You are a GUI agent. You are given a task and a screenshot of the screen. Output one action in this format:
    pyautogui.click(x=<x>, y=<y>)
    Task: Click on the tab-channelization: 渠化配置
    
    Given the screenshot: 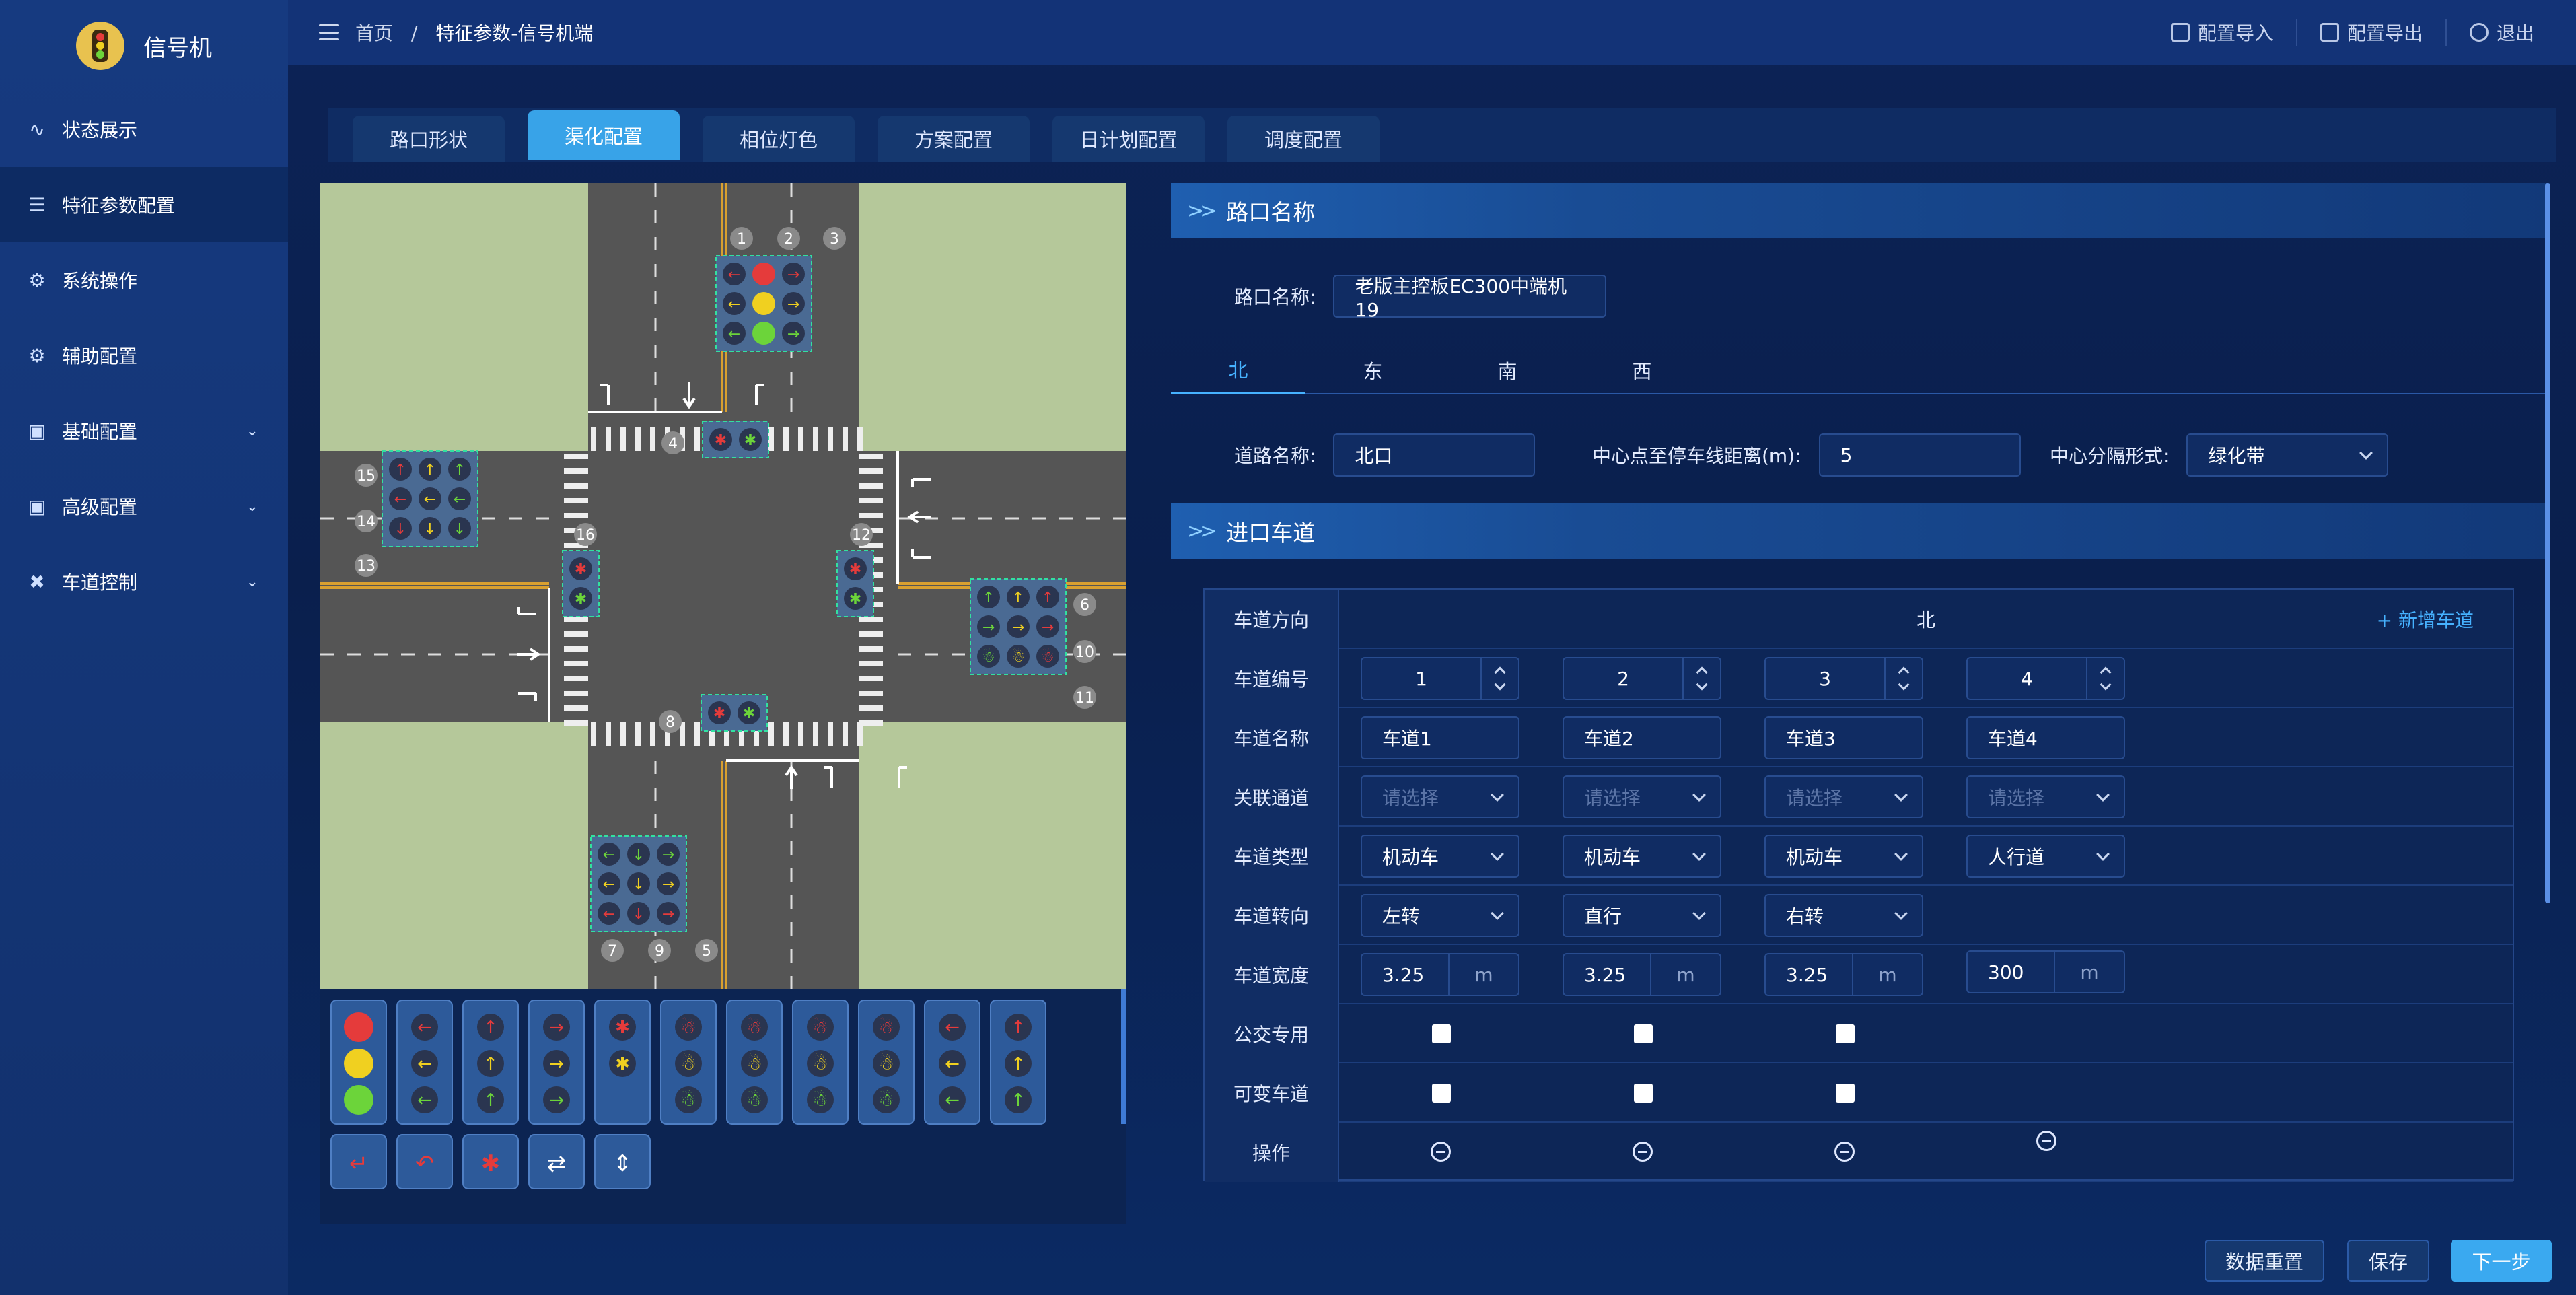 What is the action you would take?
    pyautogui.click(x=604, y=135)
    